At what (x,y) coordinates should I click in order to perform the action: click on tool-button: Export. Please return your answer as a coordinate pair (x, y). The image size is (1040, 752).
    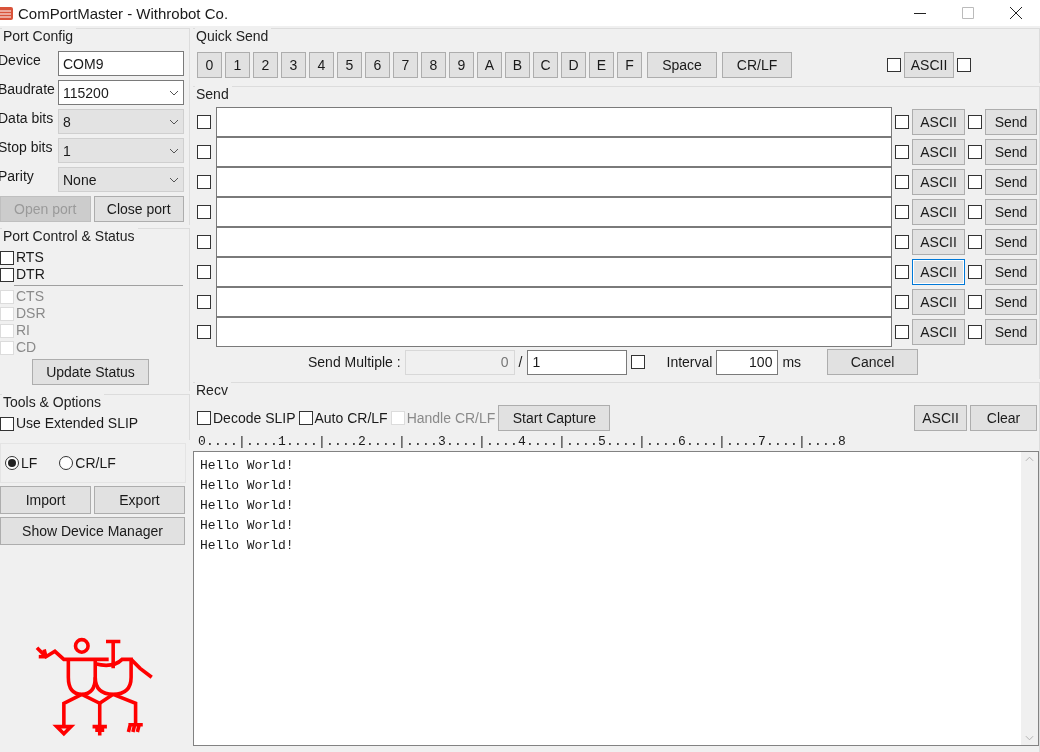
    Looking at the image, I should click on (139, 500).